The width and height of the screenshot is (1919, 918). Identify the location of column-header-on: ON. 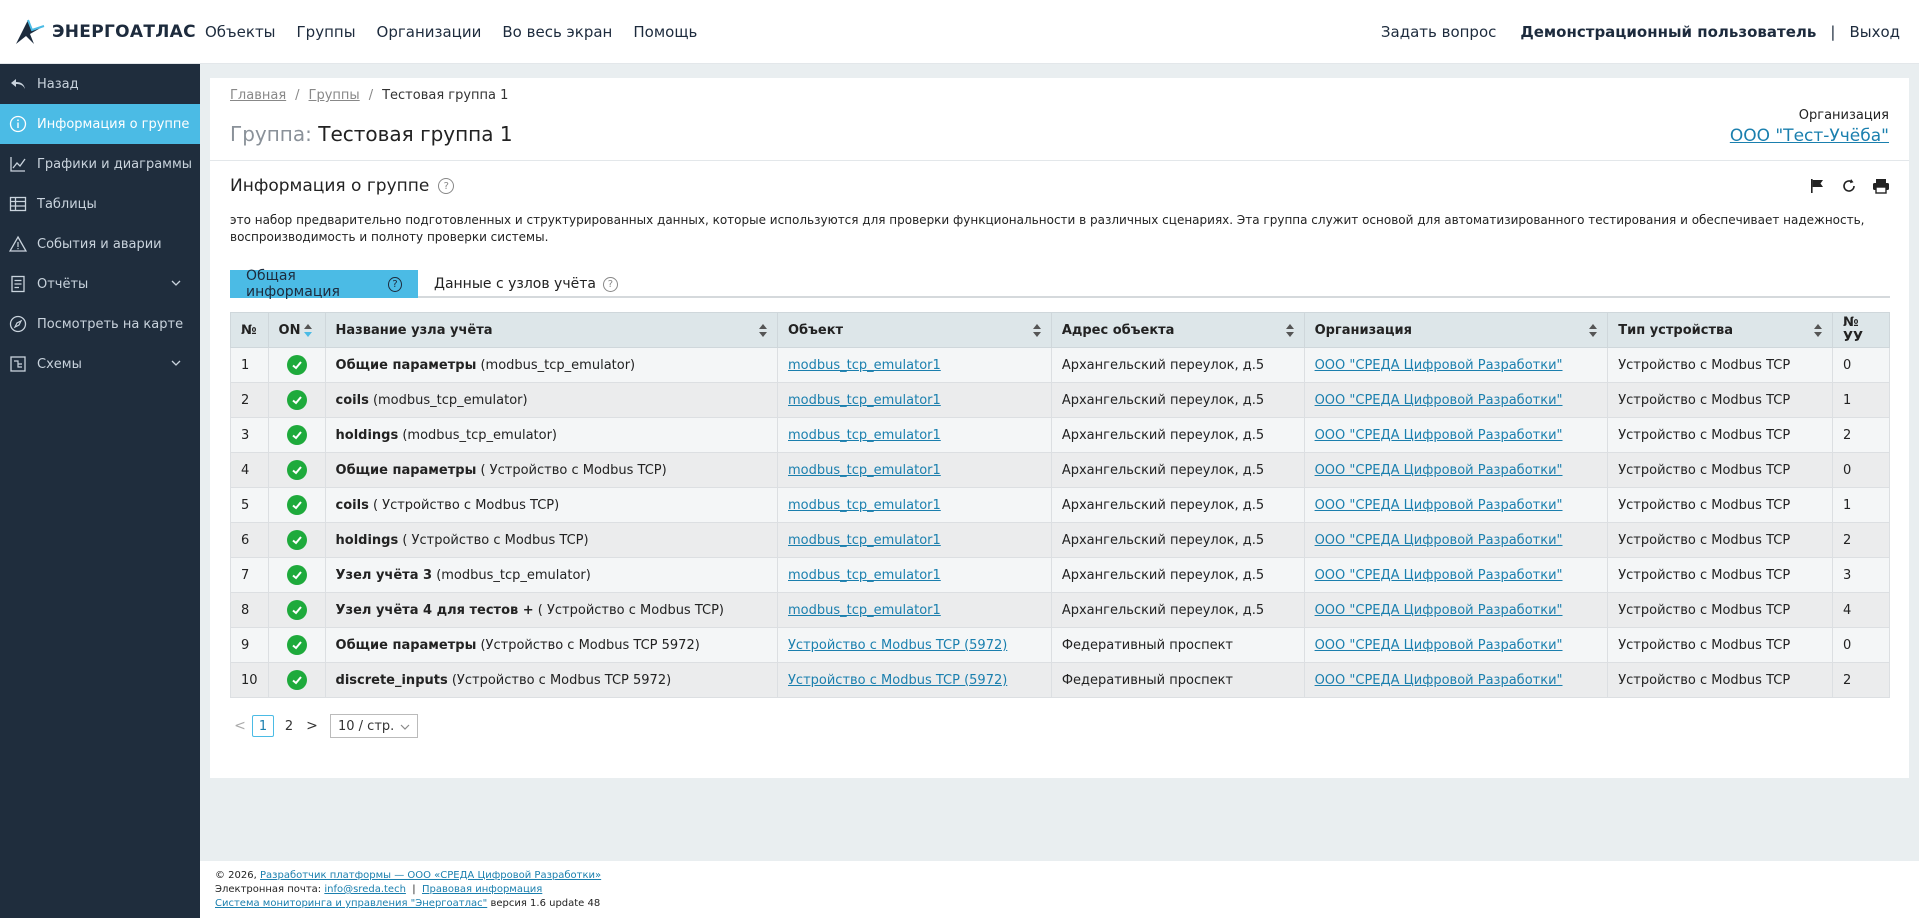
(296, 330).